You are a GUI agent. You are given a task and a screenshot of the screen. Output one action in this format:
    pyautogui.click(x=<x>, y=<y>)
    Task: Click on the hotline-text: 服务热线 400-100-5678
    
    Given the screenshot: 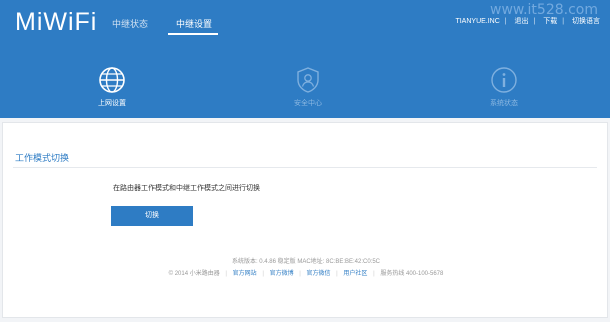 What is the action you would take?
    pyautogui.click(x=412, y=274)
    